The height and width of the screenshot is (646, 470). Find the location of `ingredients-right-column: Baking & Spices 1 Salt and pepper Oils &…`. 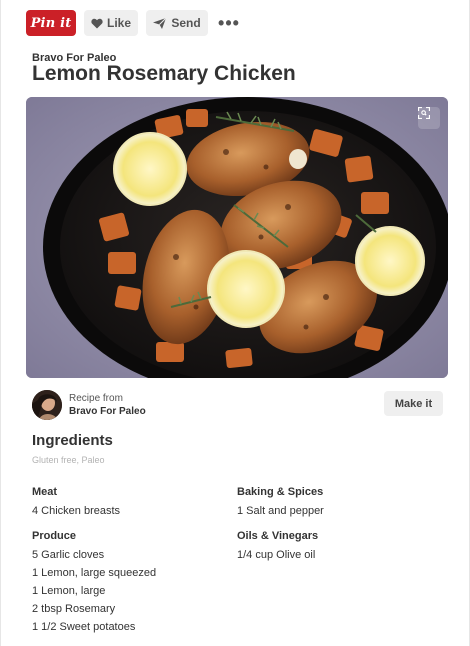

ingredients-right-column: Baking & Spices 1 Salt and pepper Oils &… is located at coordinates (337, 528).